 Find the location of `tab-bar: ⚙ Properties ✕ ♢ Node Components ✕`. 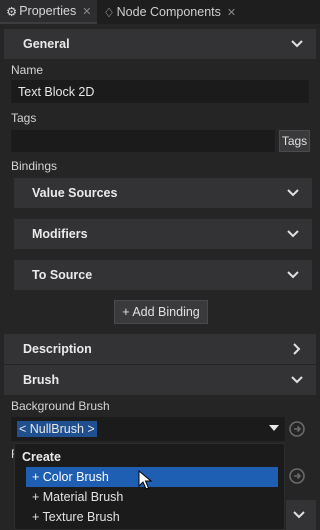

tab-bar: ⚙ Properties ✕ ♢ Node Components ✕ is located at coordinates (160, 12).